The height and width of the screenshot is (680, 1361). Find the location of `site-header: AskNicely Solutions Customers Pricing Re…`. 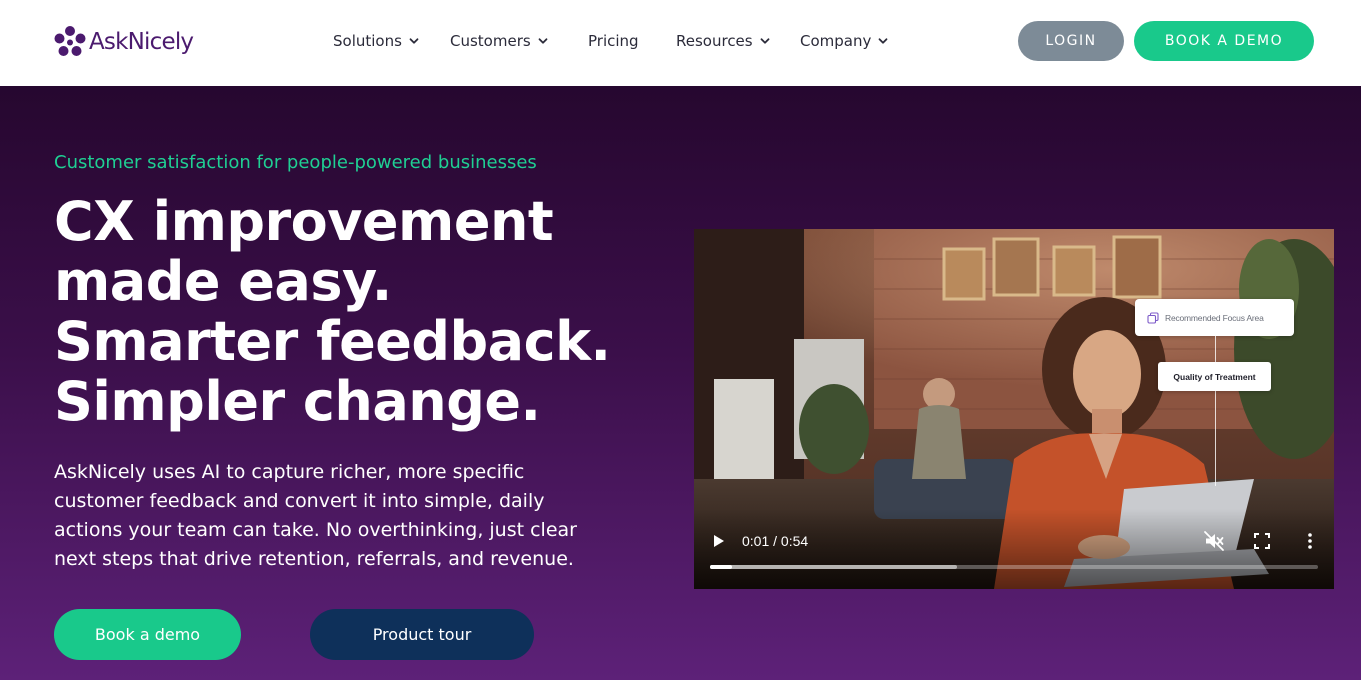

site-header: AskNicely Solutions Customers Pricing Re… is located at coordinates (680, 43).